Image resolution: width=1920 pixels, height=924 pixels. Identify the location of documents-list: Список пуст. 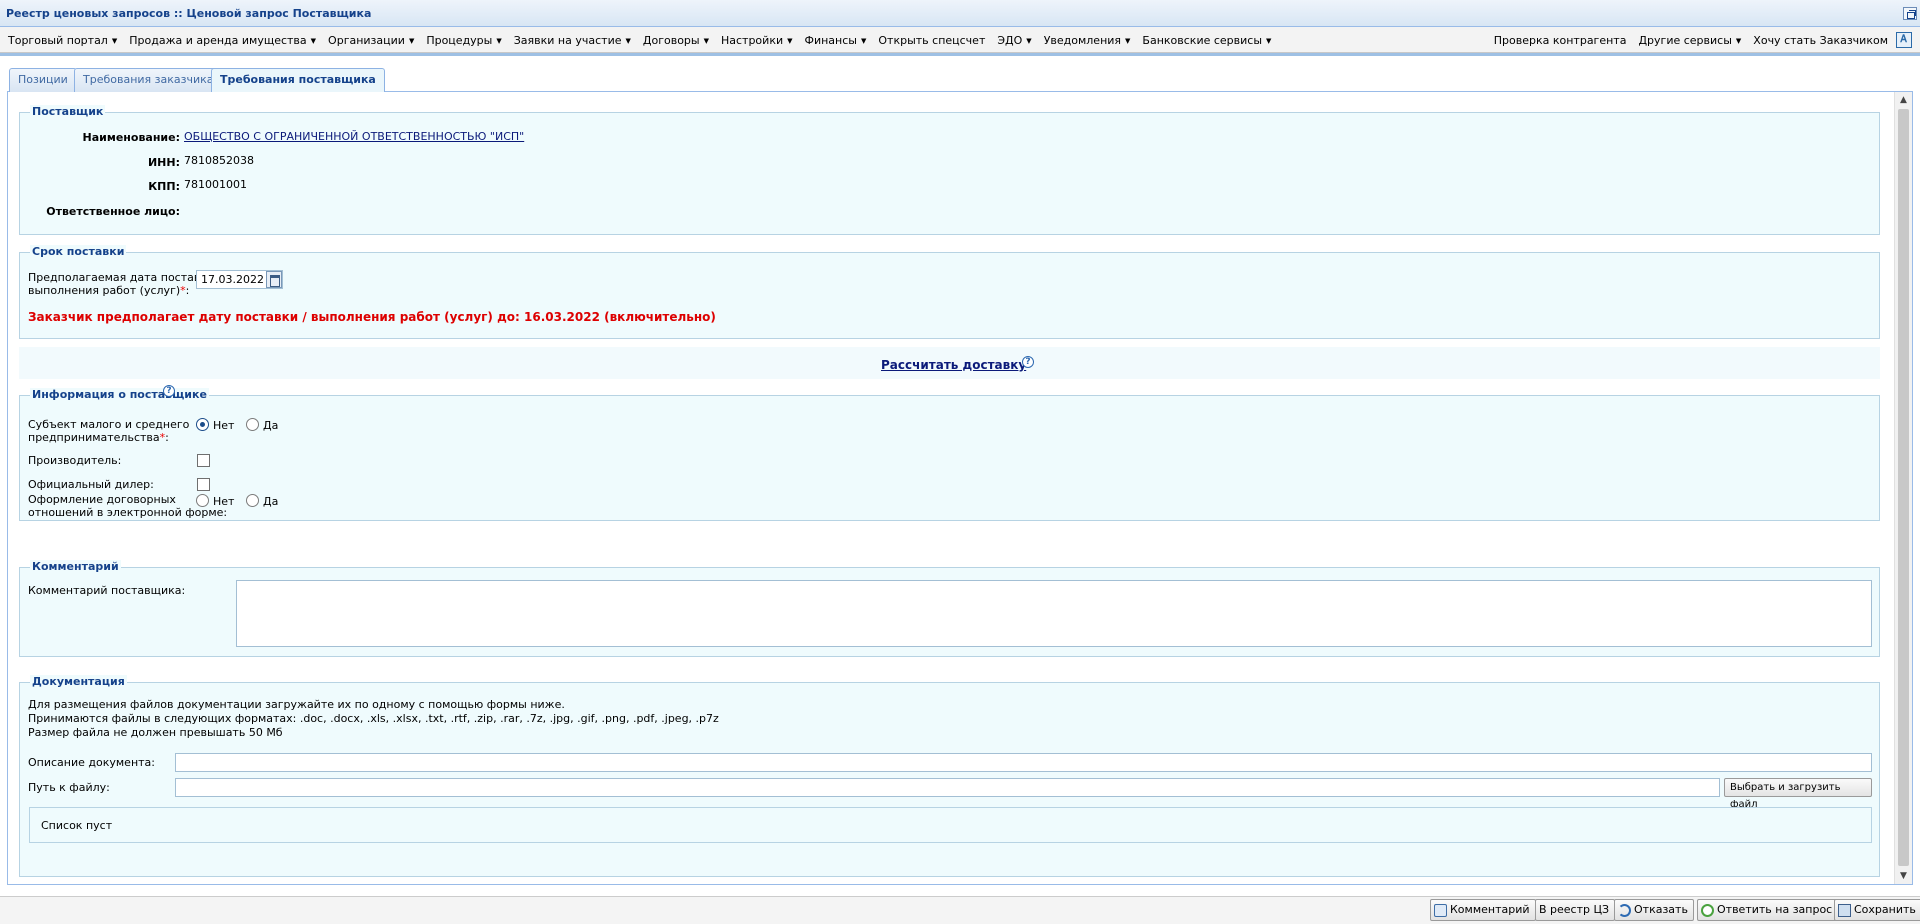
(950, 825).